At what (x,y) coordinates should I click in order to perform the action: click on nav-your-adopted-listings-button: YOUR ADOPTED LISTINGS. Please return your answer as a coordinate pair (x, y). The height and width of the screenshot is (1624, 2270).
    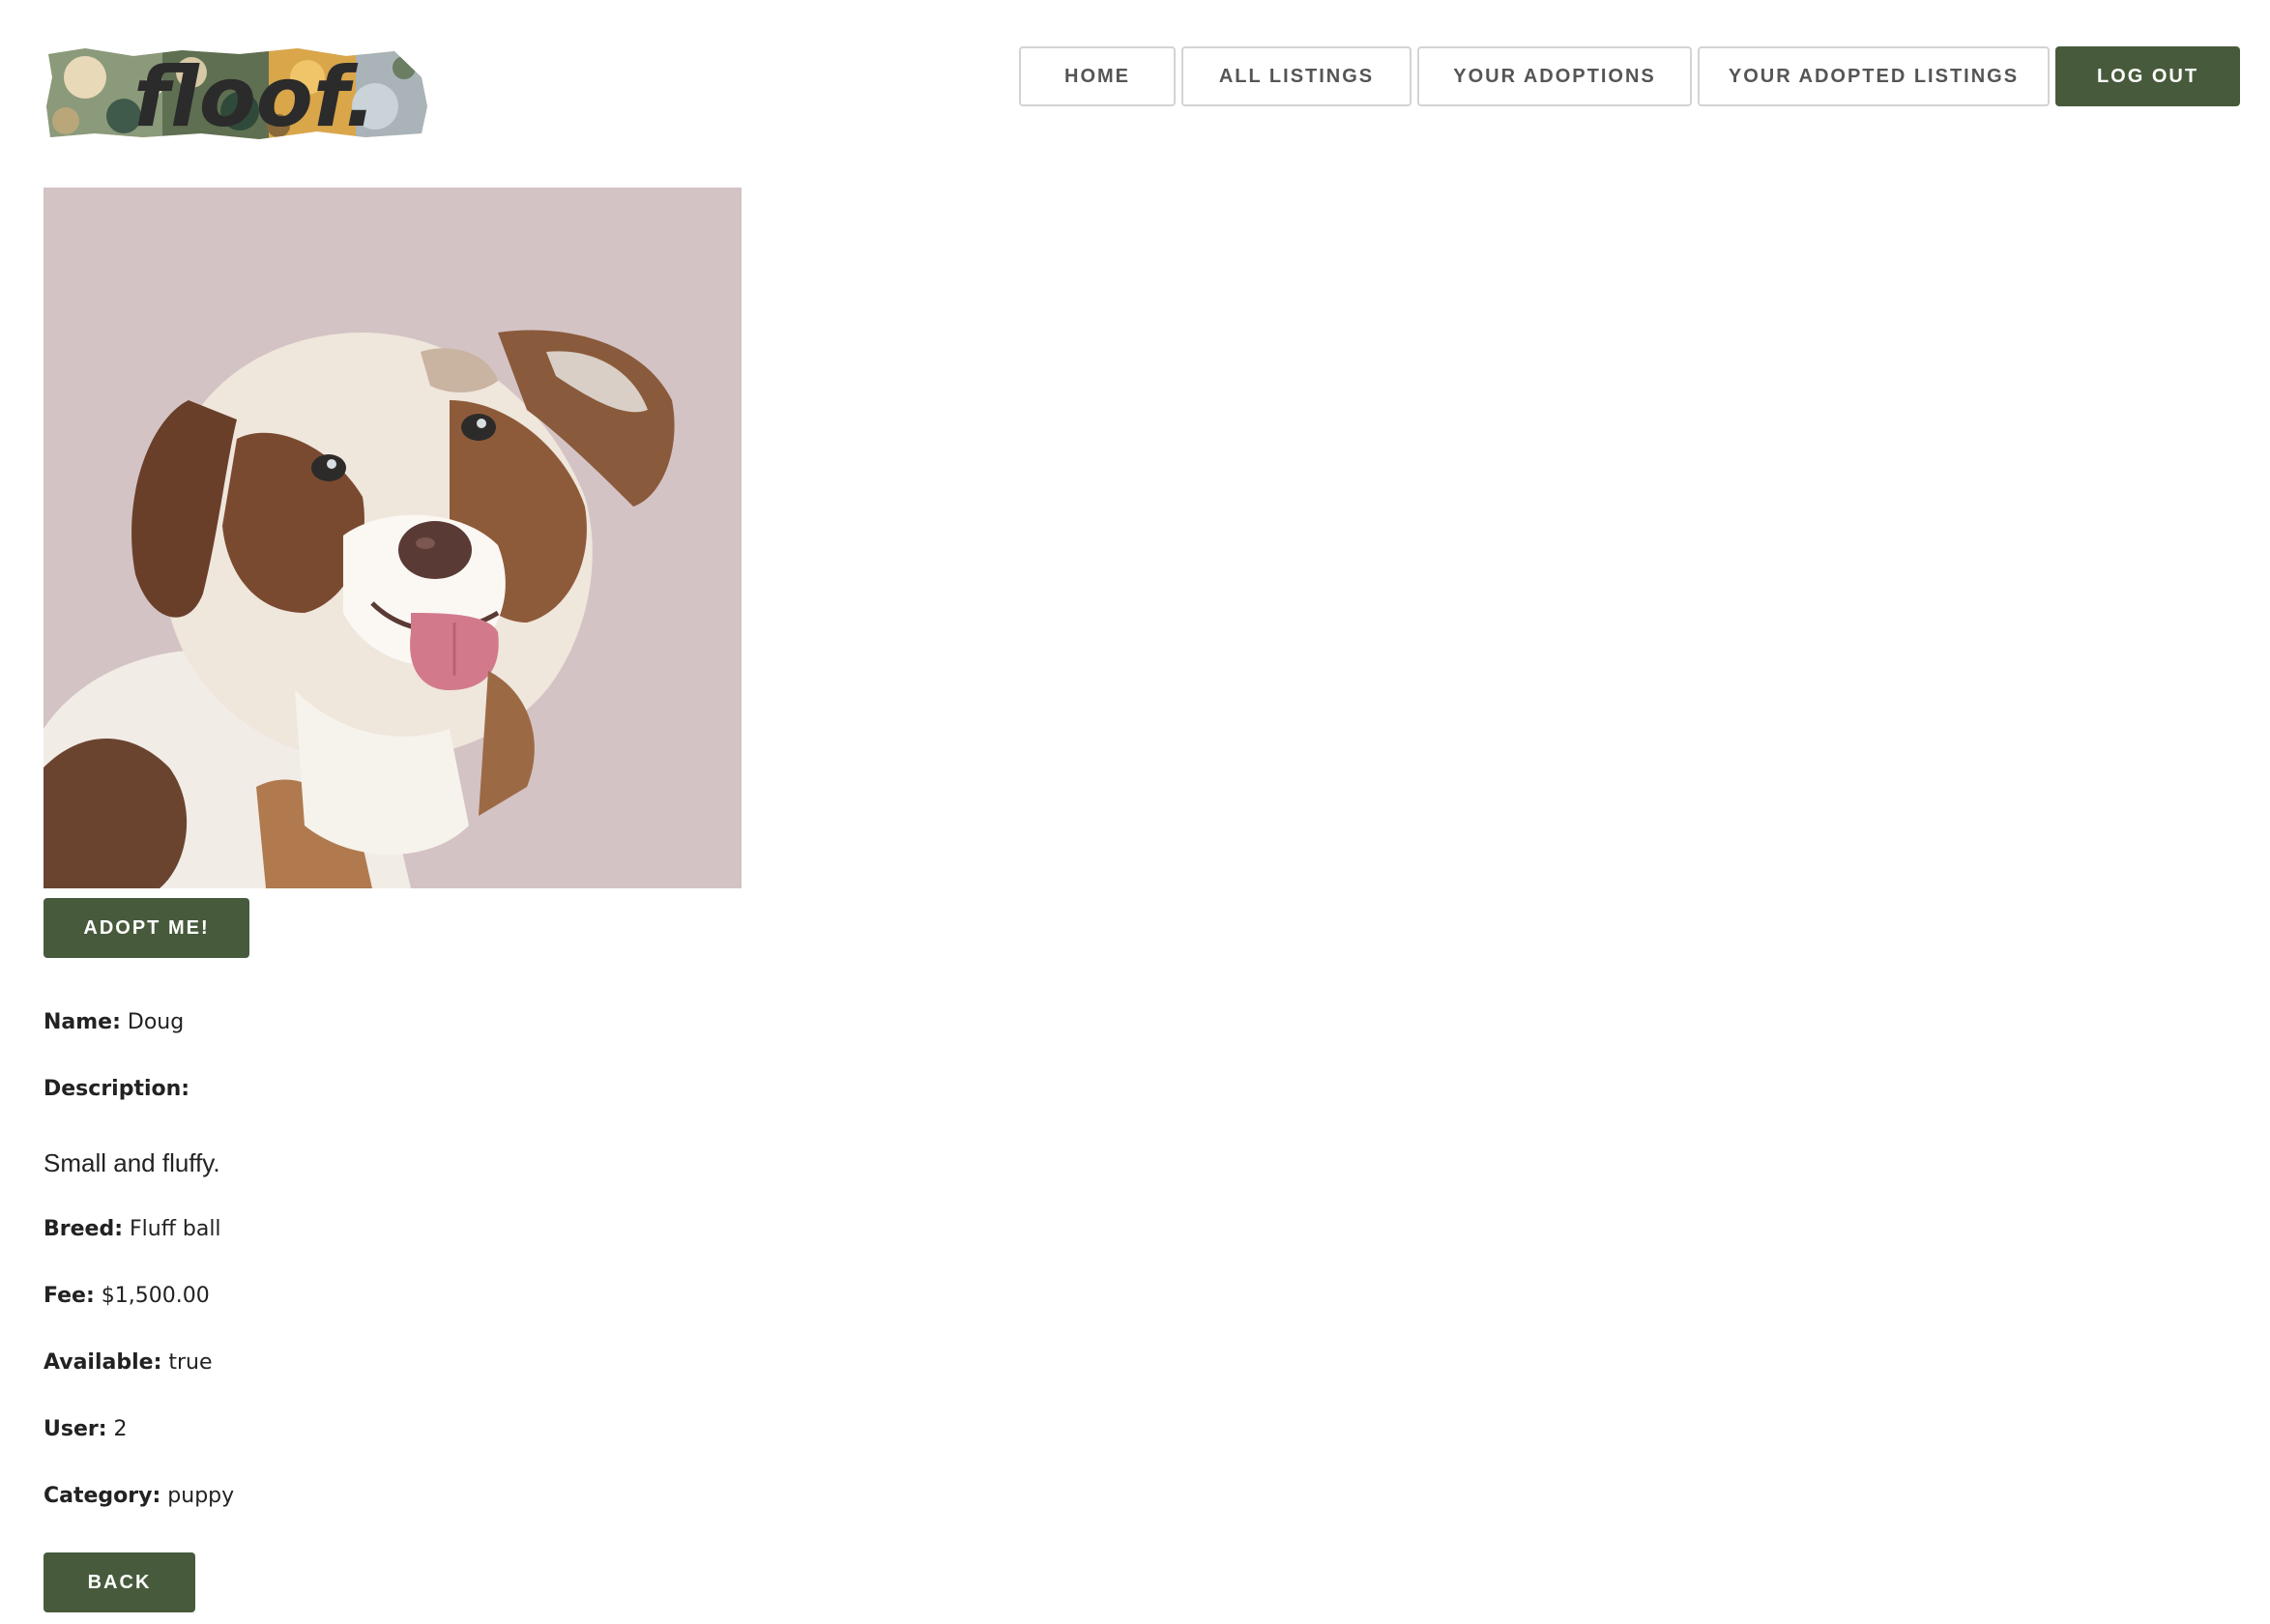
    Looking at the image, I should click on (1874, 76).